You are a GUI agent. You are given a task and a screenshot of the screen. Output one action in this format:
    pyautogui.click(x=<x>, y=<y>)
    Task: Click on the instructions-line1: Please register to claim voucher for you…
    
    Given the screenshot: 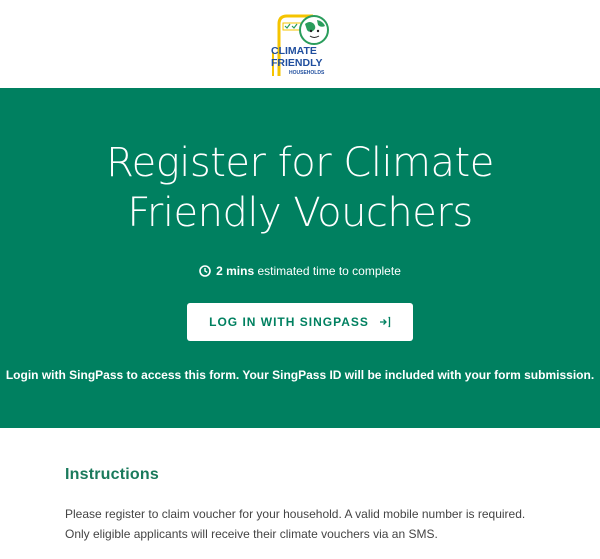 What is the action you would take?
    pyautogui.click(x=295, y=514)
    